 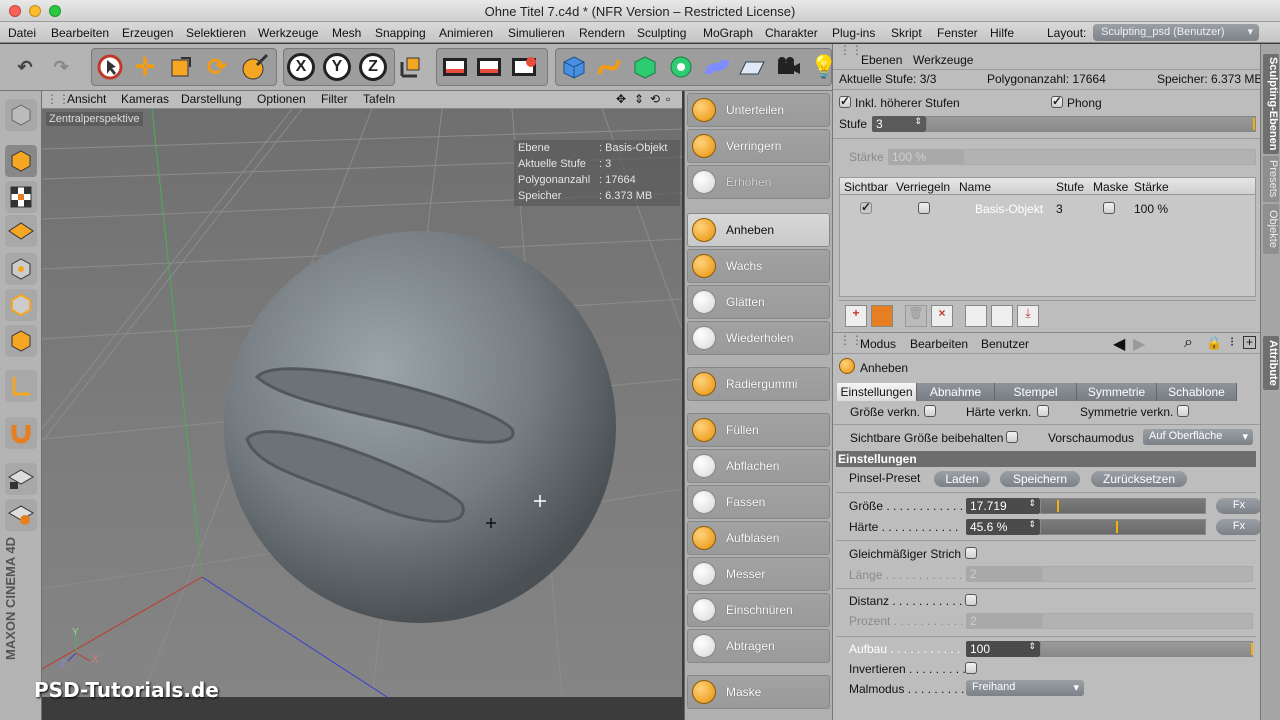 I want to click on length-input: 2, so click(x=1004, y=574).